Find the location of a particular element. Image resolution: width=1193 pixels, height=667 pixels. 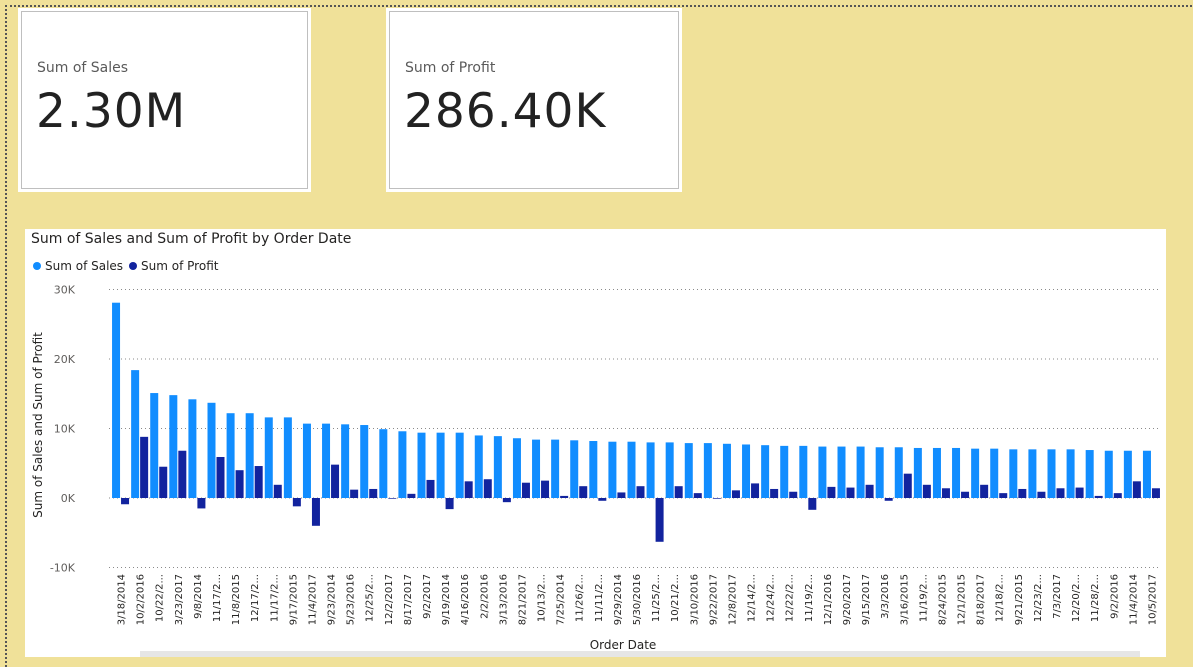

x-tick-label: 10/2/2016 is located at coordinates (141, 599).